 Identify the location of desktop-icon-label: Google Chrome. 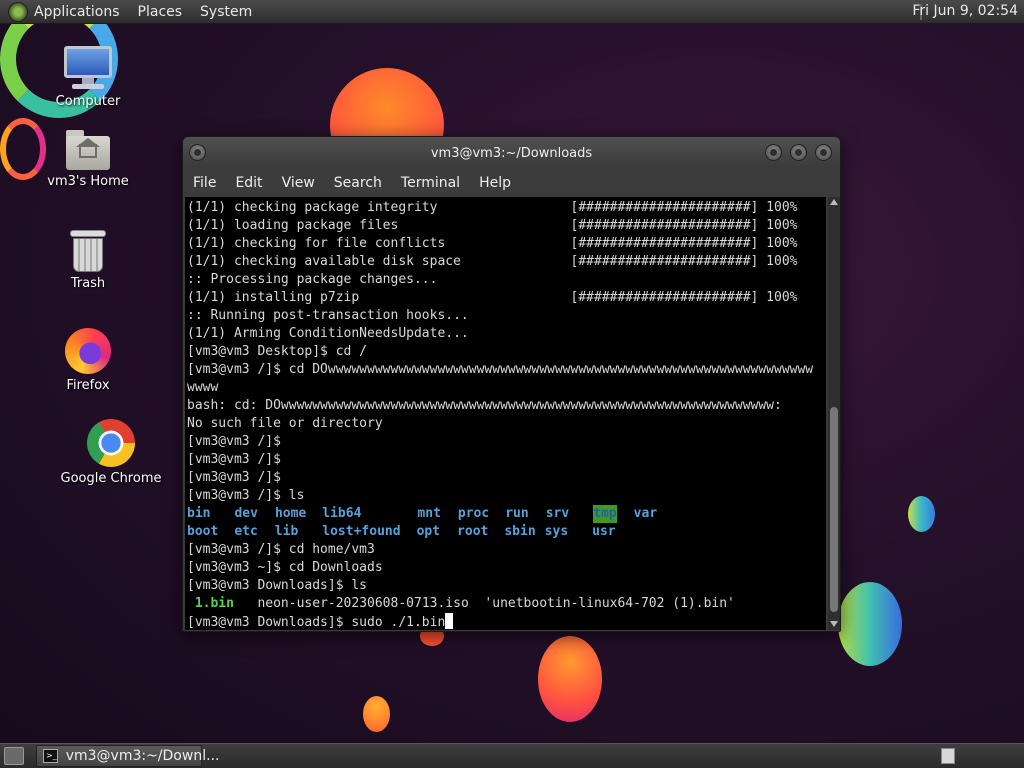
(111, 478).